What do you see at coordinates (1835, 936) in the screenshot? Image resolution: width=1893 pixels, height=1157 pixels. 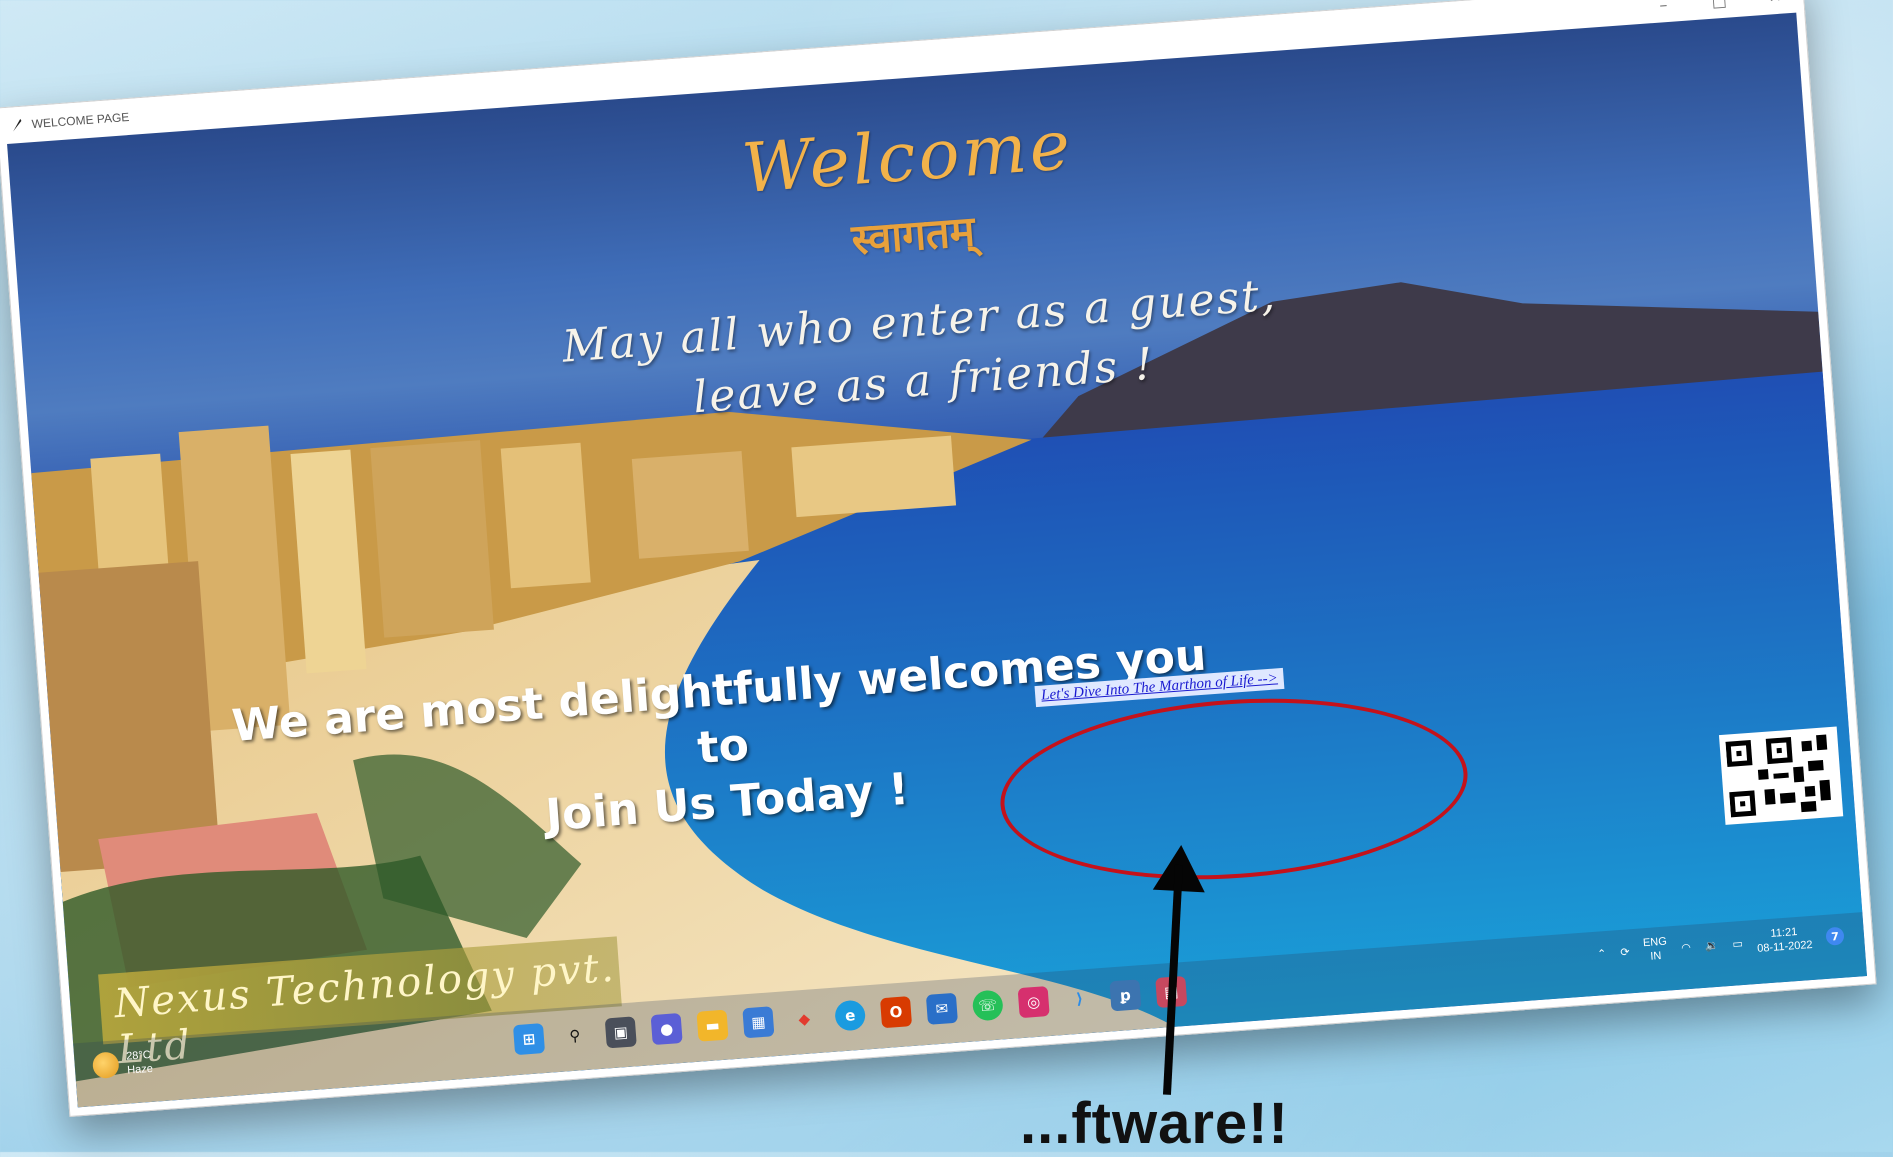 I see `notification-badge: 7` at bounding box center [1835, 936].